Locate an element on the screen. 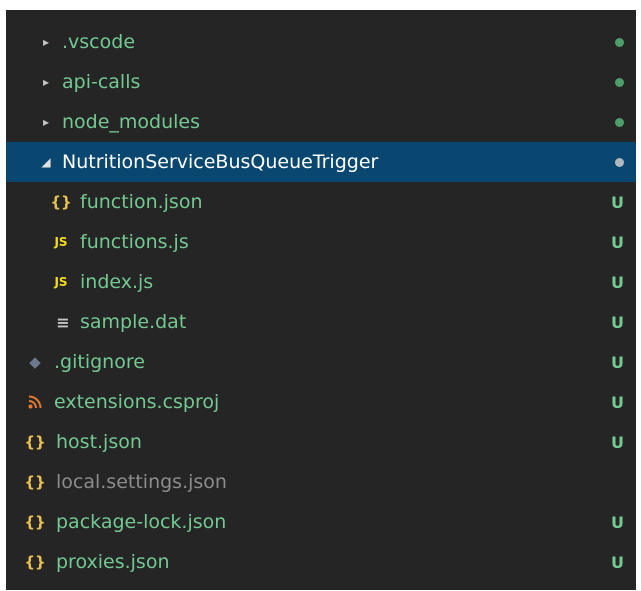 This screenshot has width=641, height=591. file-label: .gitignore is located at coordinates (99, 362).